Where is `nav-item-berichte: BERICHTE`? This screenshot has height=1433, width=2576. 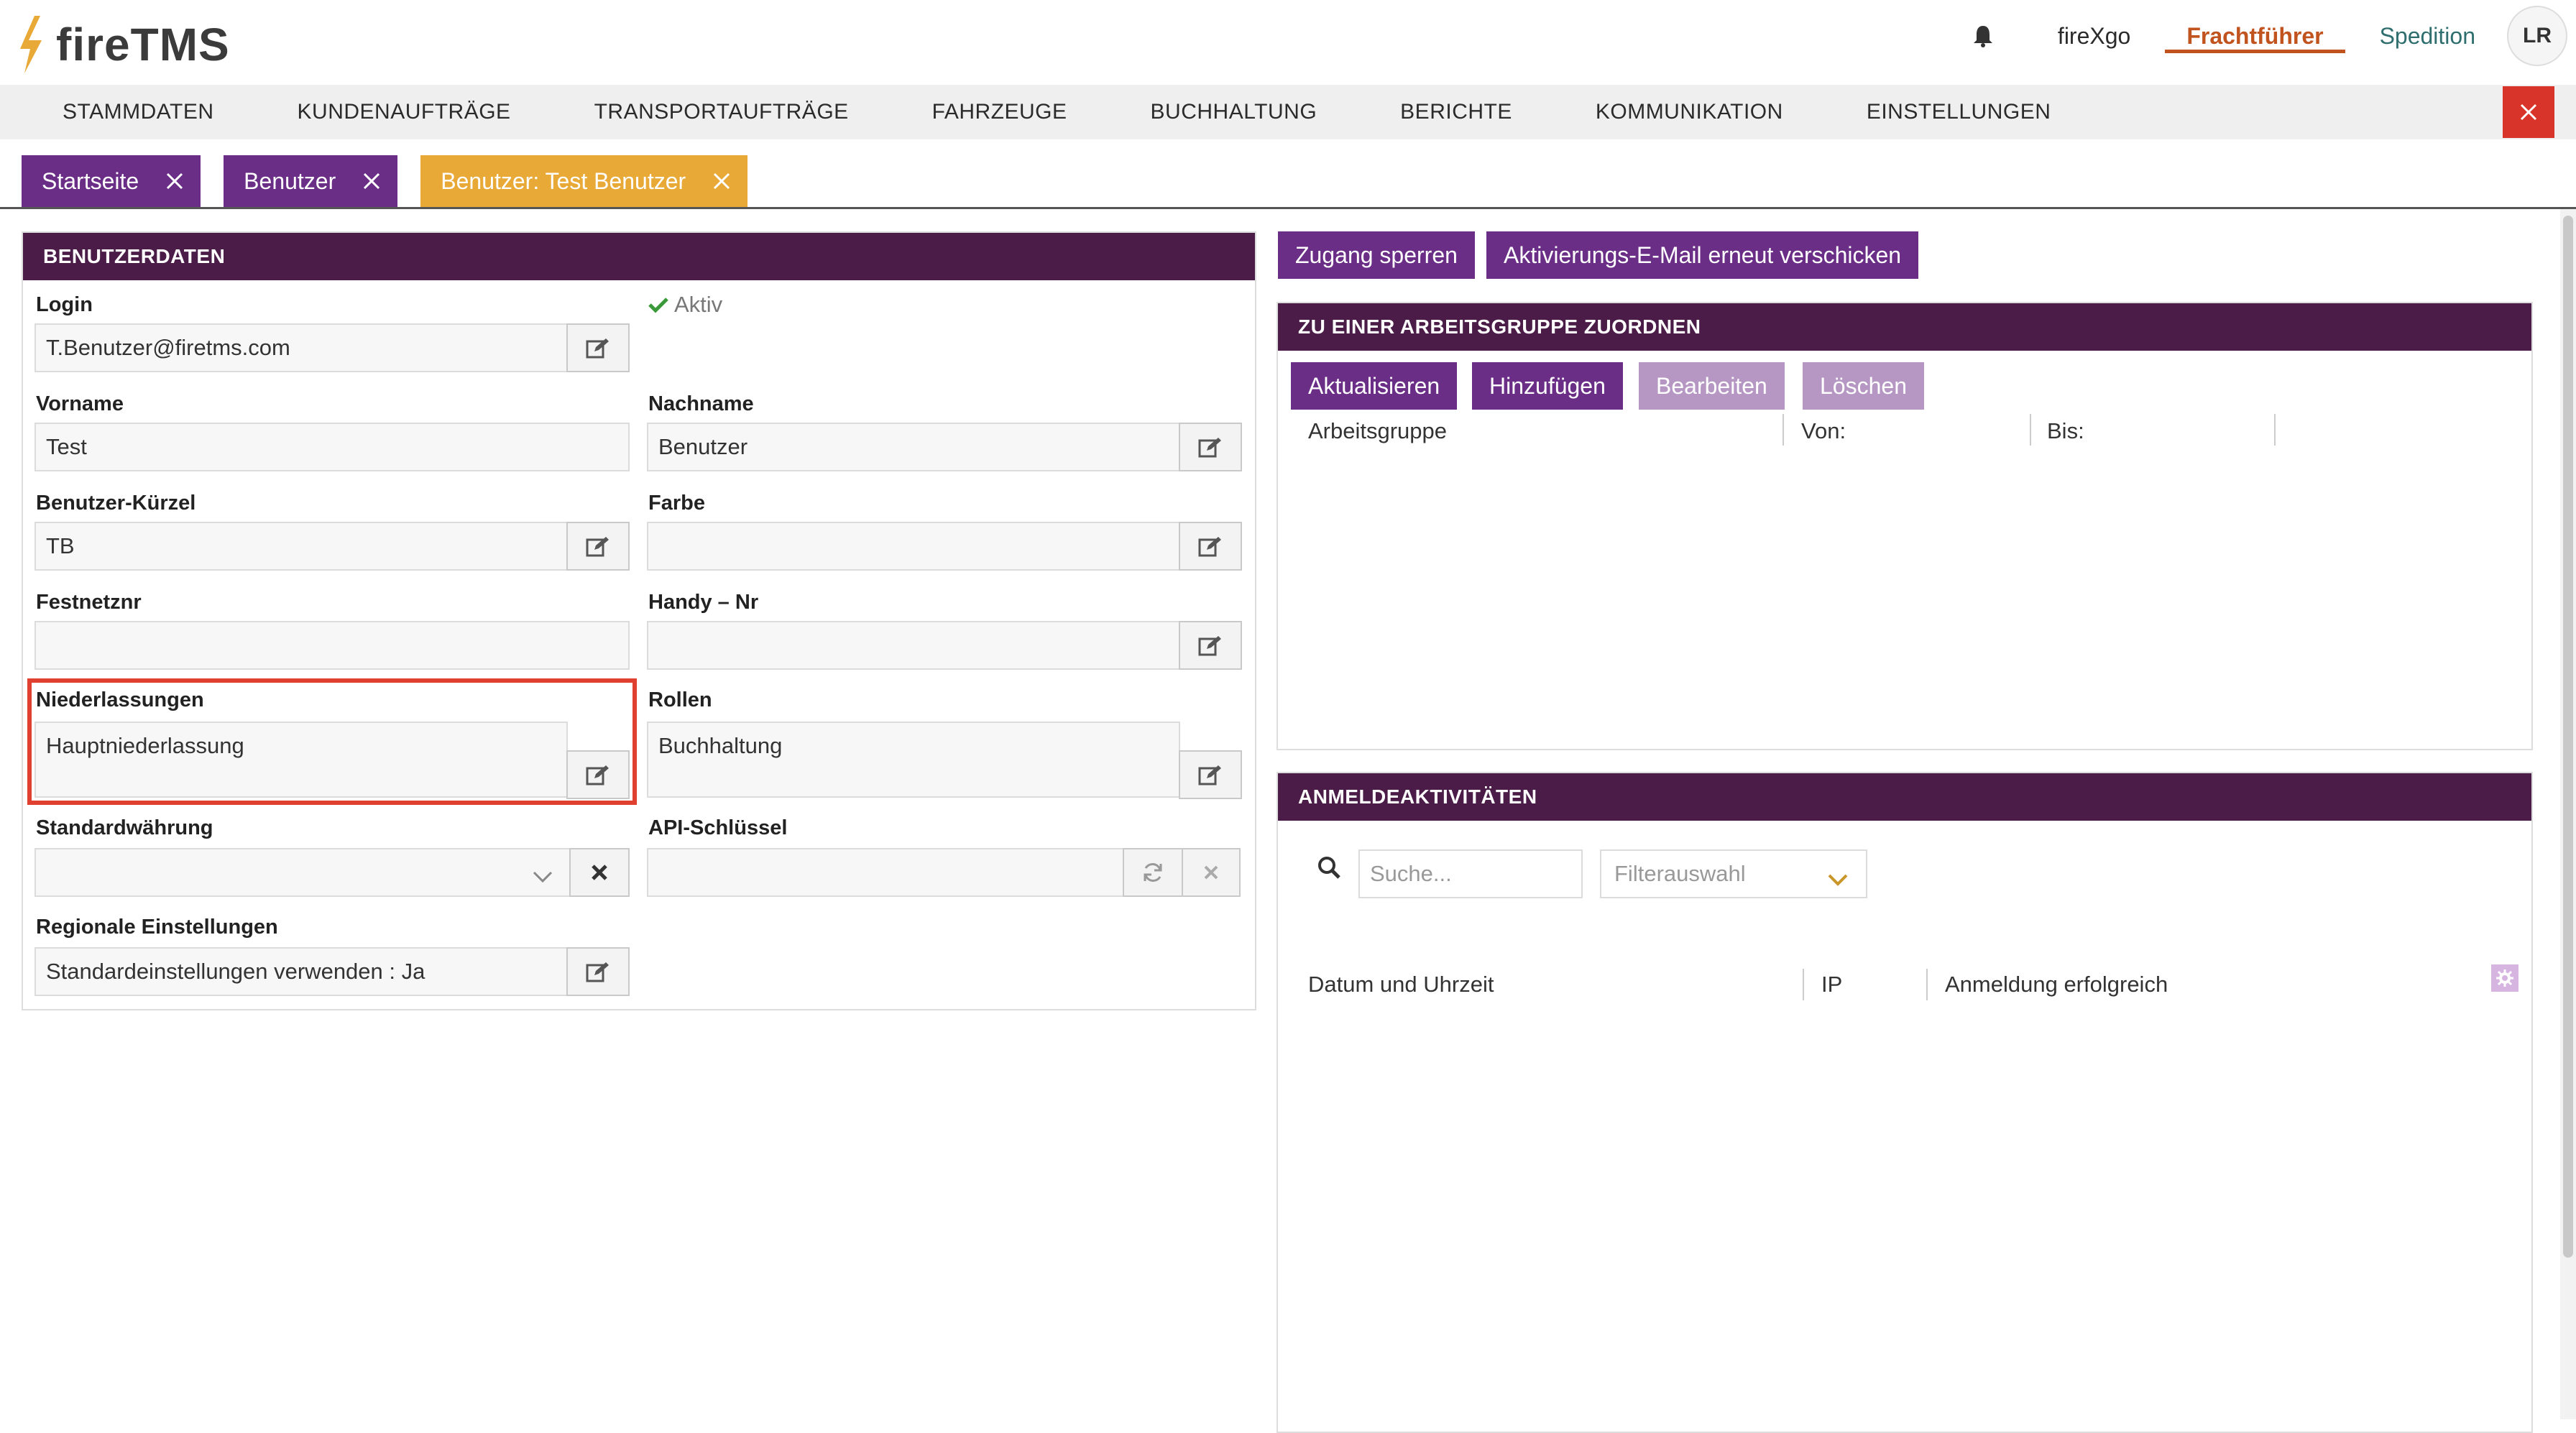 nav-item-berichte: BERICHTE is located at coordinates (1456, 112).